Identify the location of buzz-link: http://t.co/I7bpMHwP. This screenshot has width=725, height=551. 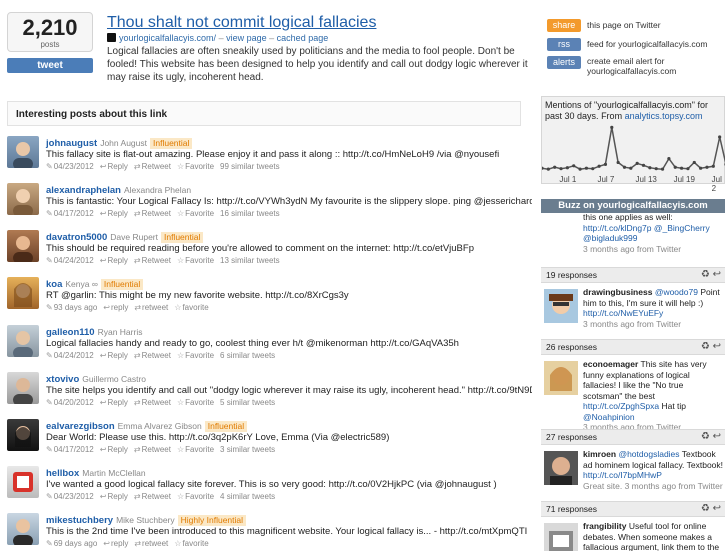
(622, 475).